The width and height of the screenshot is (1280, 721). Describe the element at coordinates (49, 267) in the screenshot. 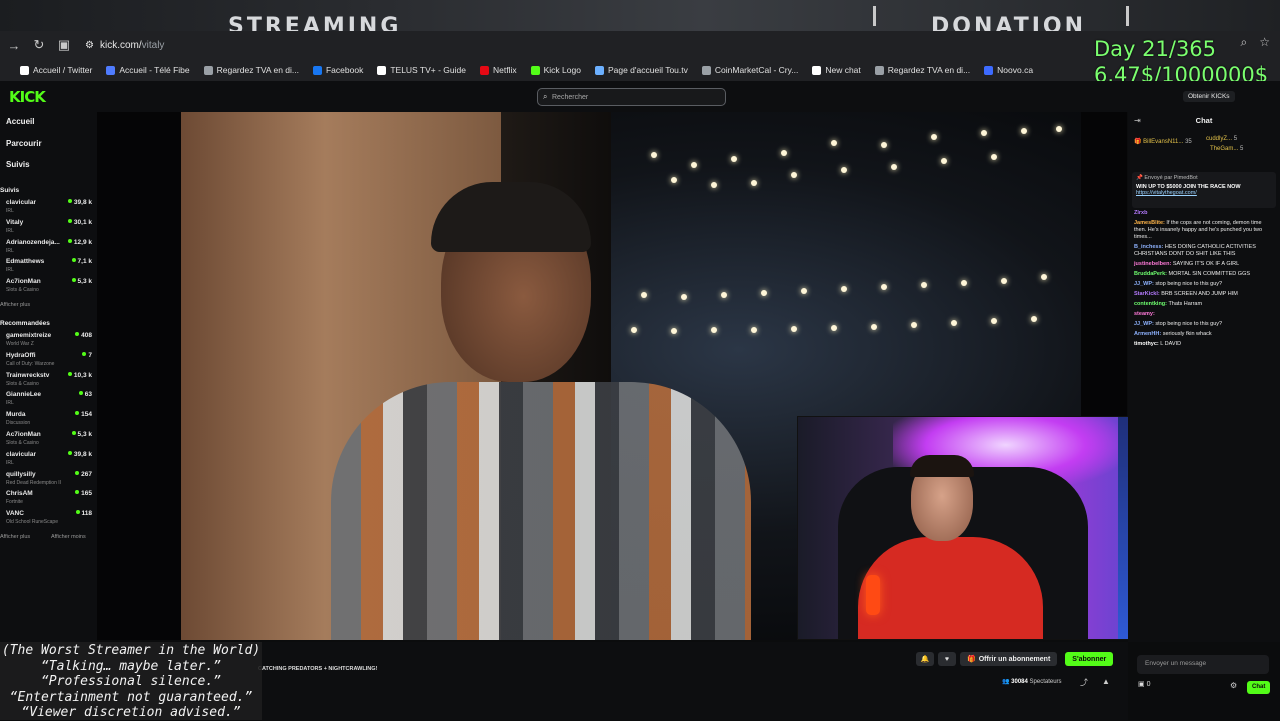

I see `channel-item: Edmatthews IRL 7,1 k` at that location.